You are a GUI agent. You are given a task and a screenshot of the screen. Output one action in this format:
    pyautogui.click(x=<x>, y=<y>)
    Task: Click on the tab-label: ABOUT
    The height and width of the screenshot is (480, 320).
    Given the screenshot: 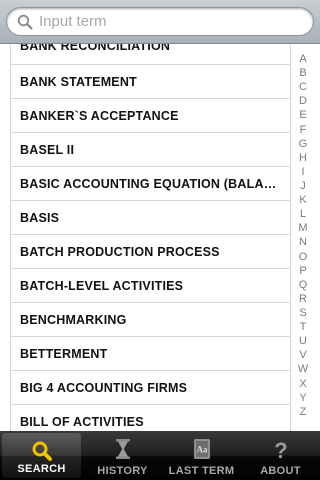 What is the action you would take?
    pyautogui.click(x=280, y=471)
    